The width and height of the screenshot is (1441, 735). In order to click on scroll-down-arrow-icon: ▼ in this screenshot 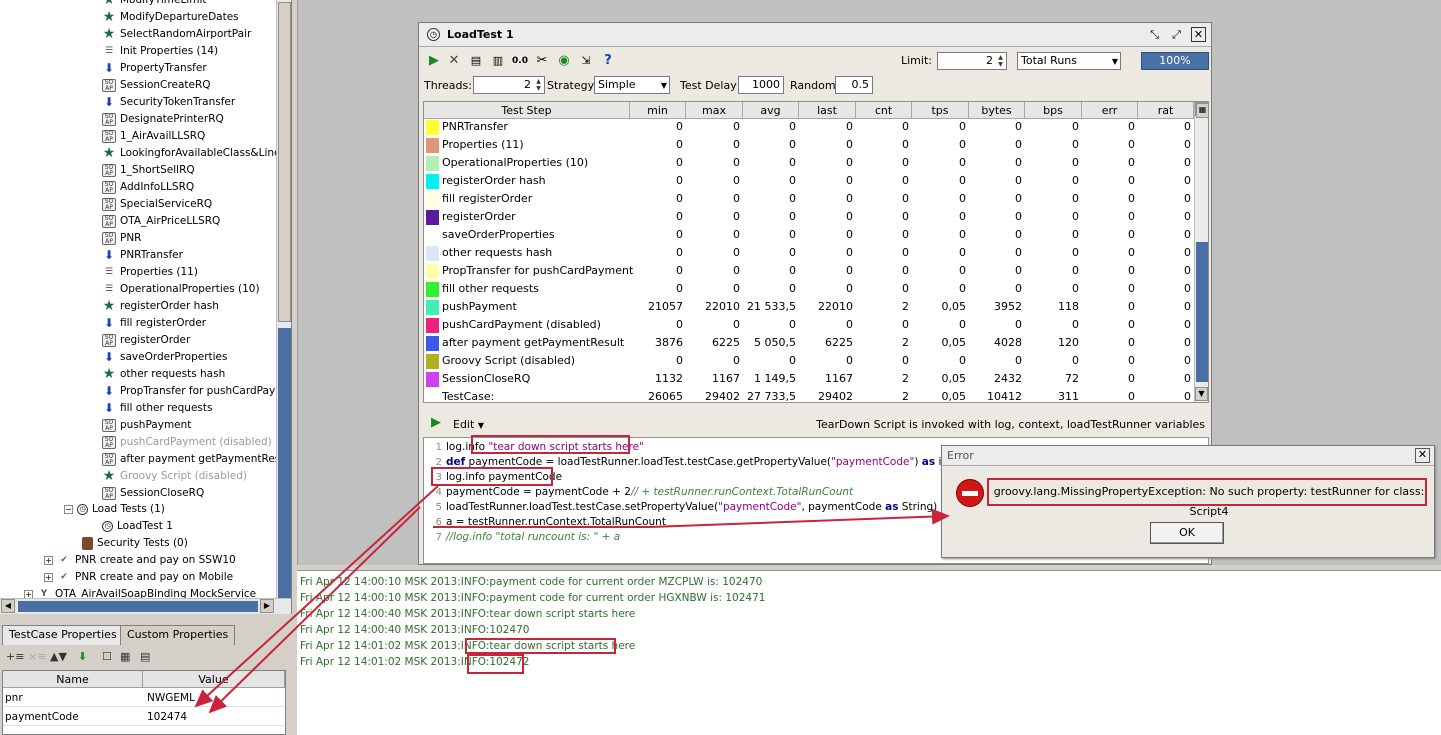, I will do `click(1201, 394)`.